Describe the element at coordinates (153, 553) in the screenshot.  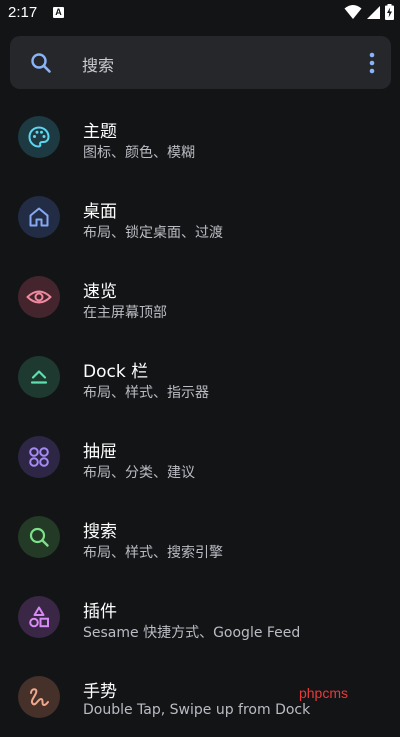
I see `item-subtitle: 布局、样式、搜索引擎` at that location.